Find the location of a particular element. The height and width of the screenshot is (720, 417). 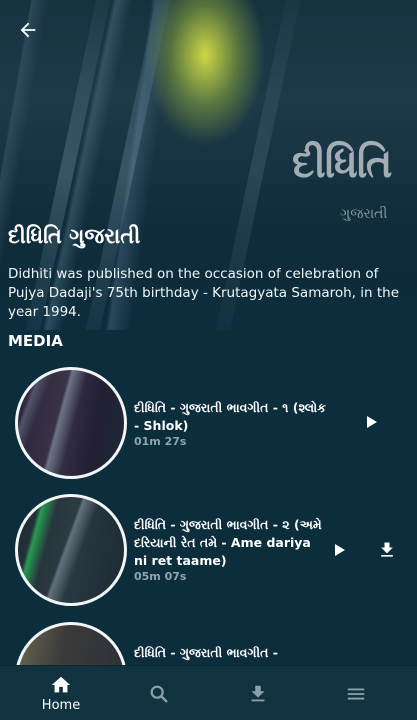

home-icon is located at coordinates (61, 684).